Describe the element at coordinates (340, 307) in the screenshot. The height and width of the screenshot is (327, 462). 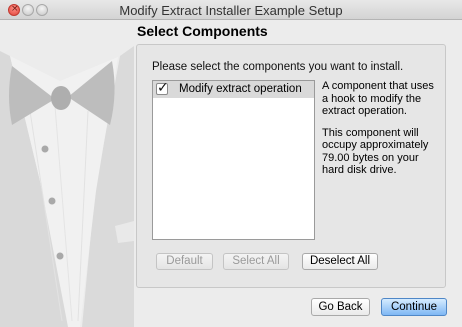
I see `go-back-button: Go Back` at that location.